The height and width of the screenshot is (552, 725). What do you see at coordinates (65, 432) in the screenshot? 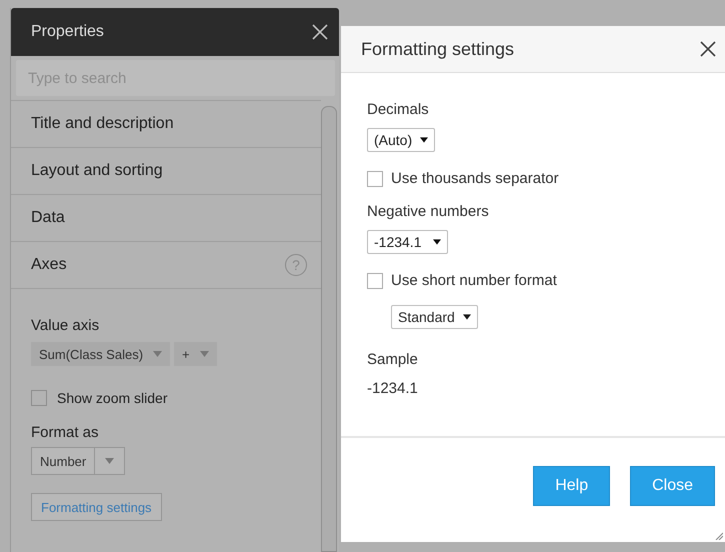
I see `format-label: Format as` at bounding box center [65, 432].